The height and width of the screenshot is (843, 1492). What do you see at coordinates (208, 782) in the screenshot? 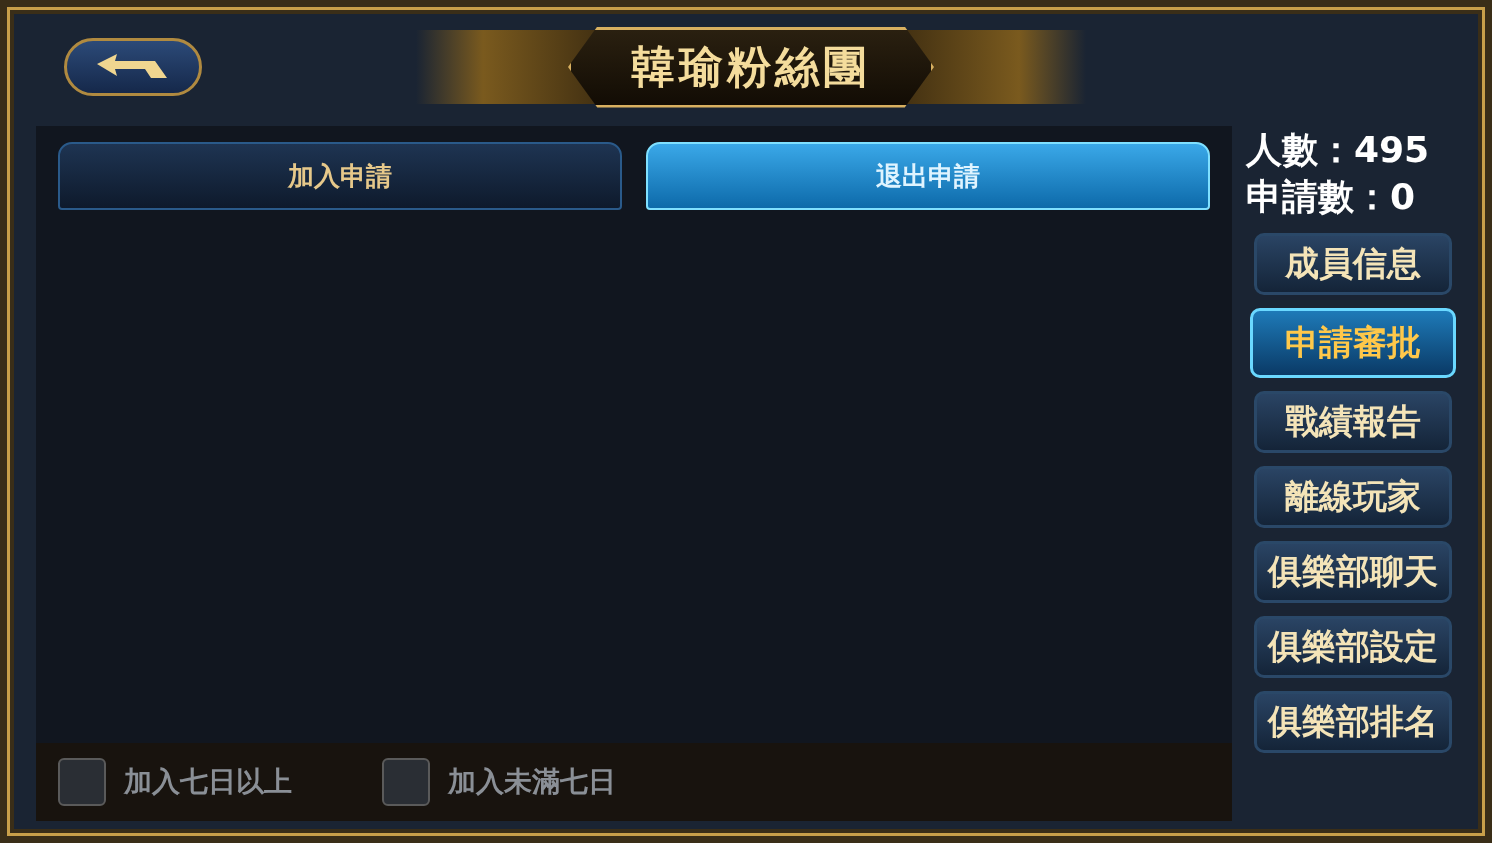
I see `checkbox-label: 加入七日以上` at bounding box center [208, 782].